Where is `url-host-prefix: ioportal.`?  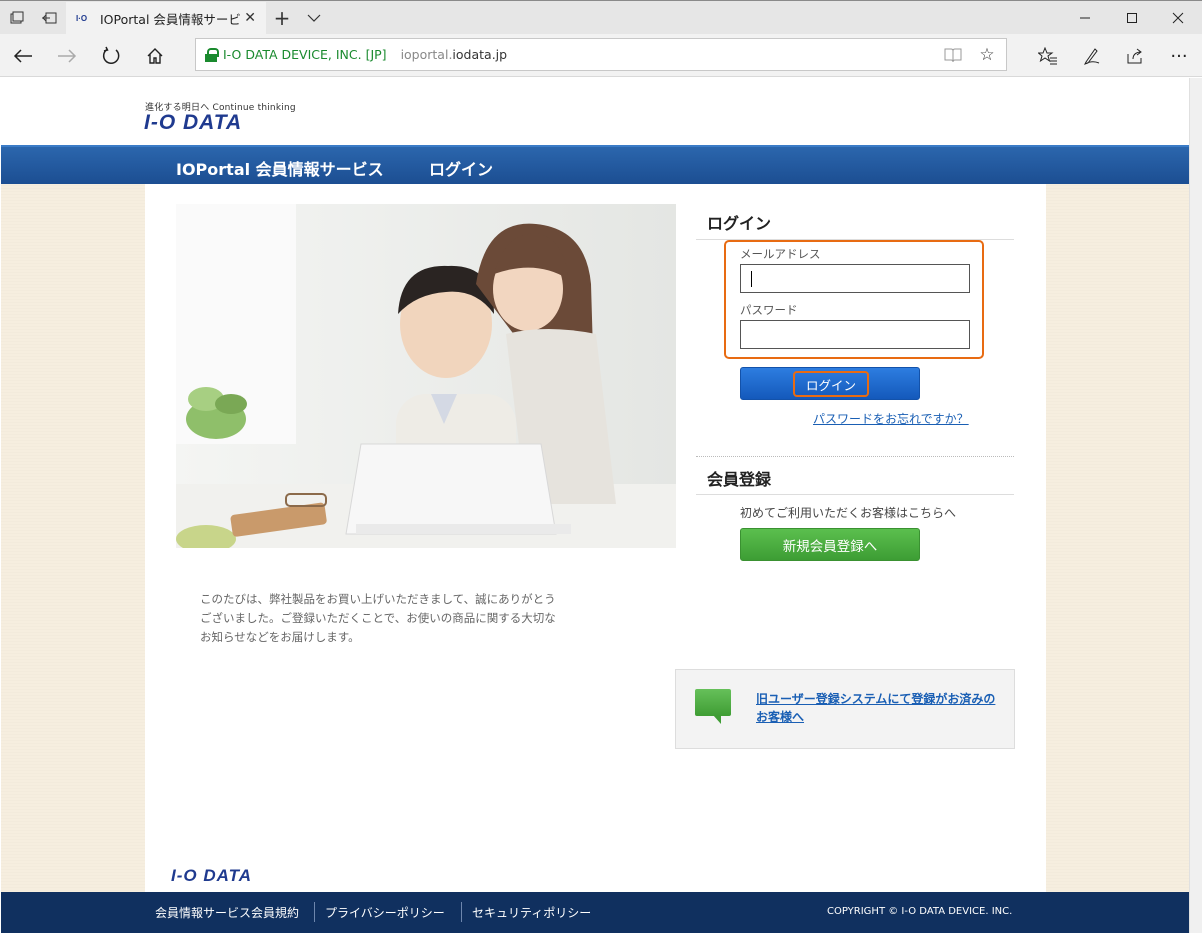 url-host-prefix: ioportal. is located at coordinates (426, 54).